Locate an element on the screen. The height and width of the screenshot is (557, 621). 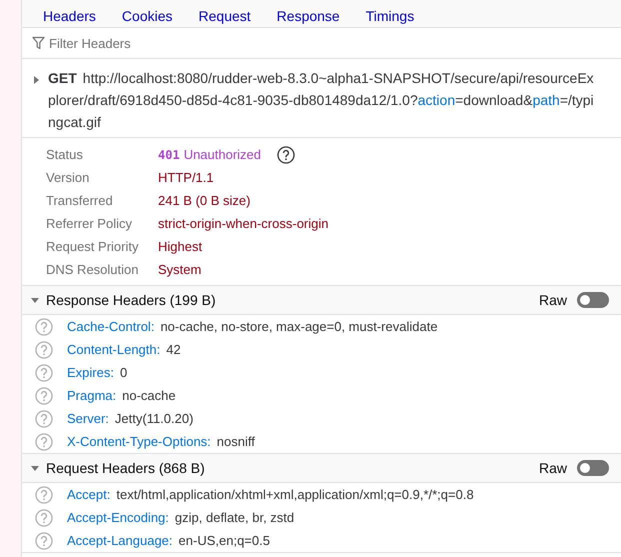
filter-icon is located at coordinates (38, 43).